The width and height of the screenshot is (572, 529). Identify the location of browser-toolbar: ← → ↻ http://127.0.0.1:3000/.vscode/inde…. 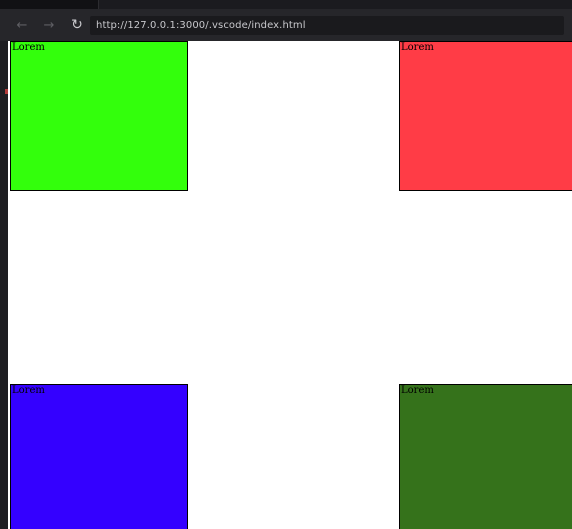
(286, 25).